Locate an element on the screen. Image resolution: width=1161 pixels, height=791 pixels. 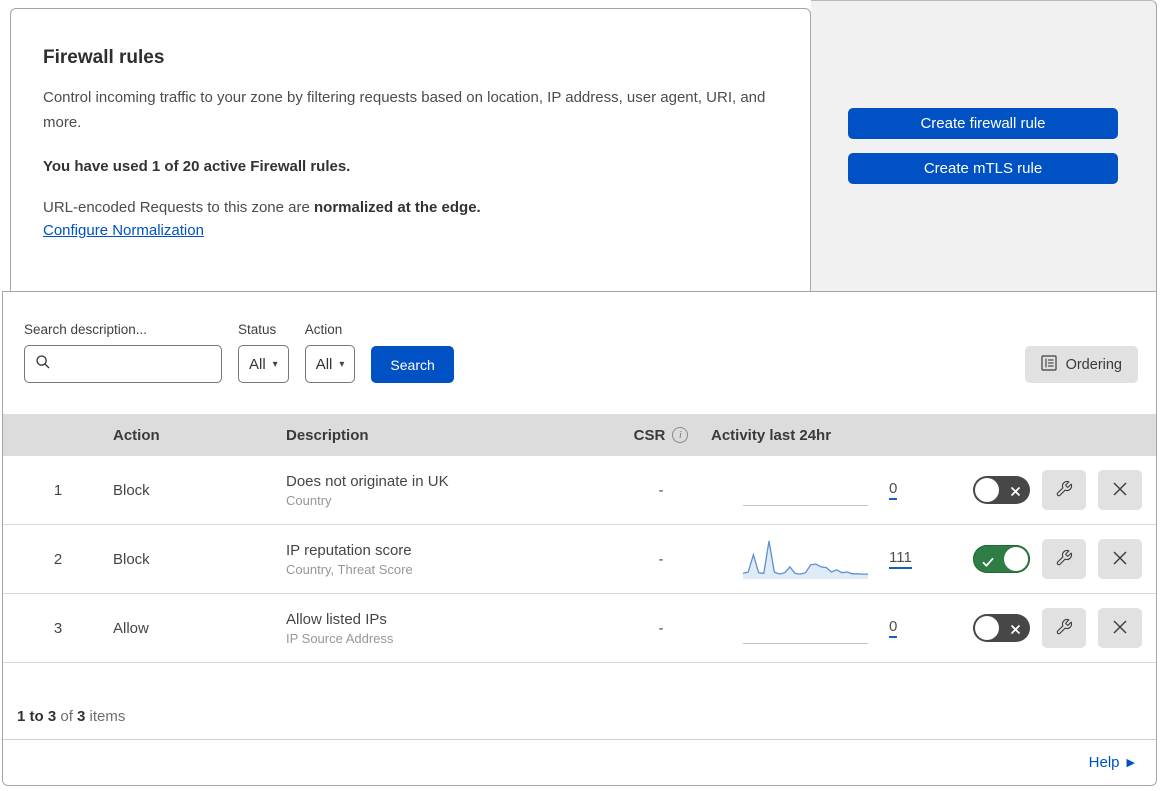
rule-description-cell: Does not originate in UK Country is located at coordinates (448, 490).